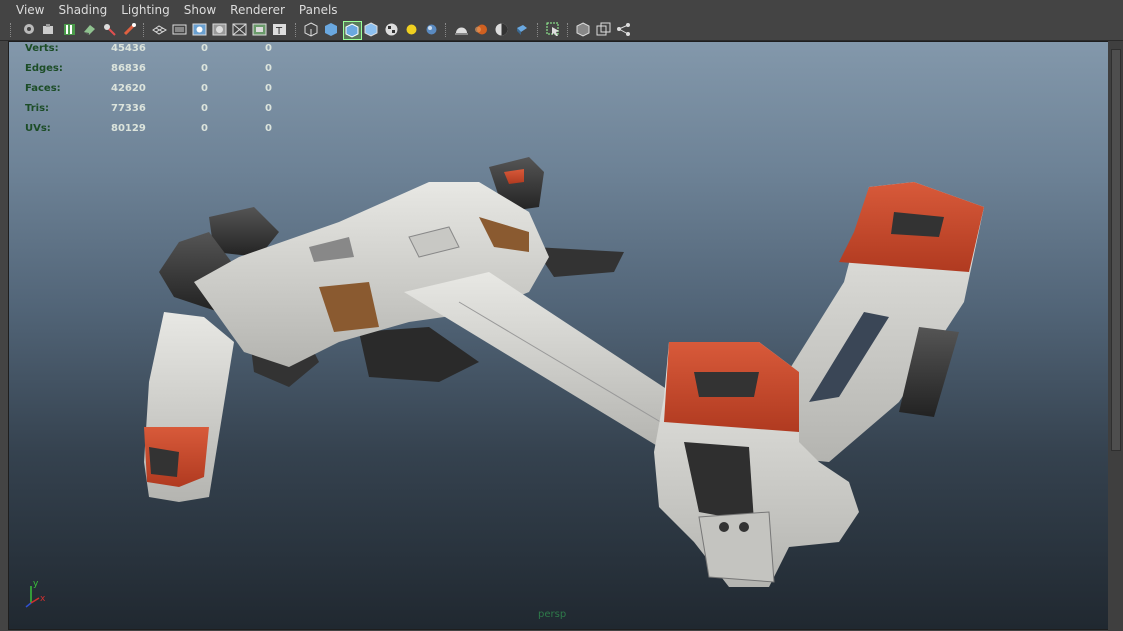 This screenshot has height=631, width=1123. I want to click on camera-name-label: persp, so click(552, 614).